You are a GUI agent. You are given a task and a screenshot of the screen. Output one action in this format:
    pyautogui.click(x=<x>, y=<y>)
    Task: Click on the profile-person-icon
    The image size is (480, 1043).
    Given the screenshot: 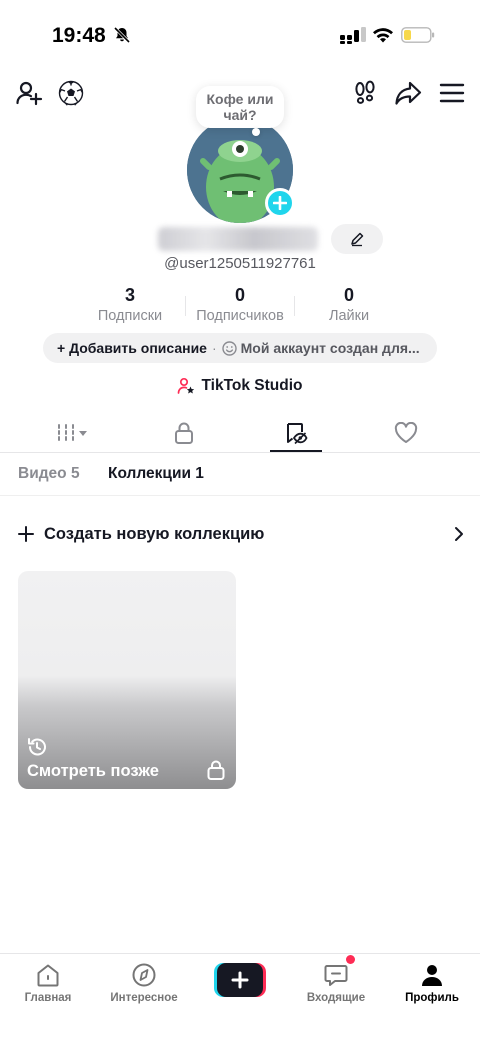 What is the action you would take?
    pyautogui.click(x=432, y=975)
    